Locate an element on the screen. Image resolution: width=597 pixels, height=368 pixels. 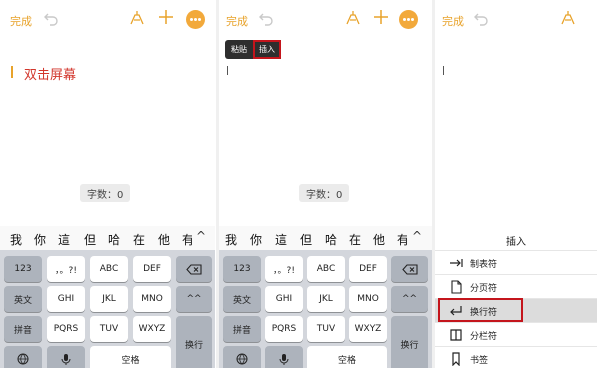
bookmark-icon is located at coordinates (456, 359).